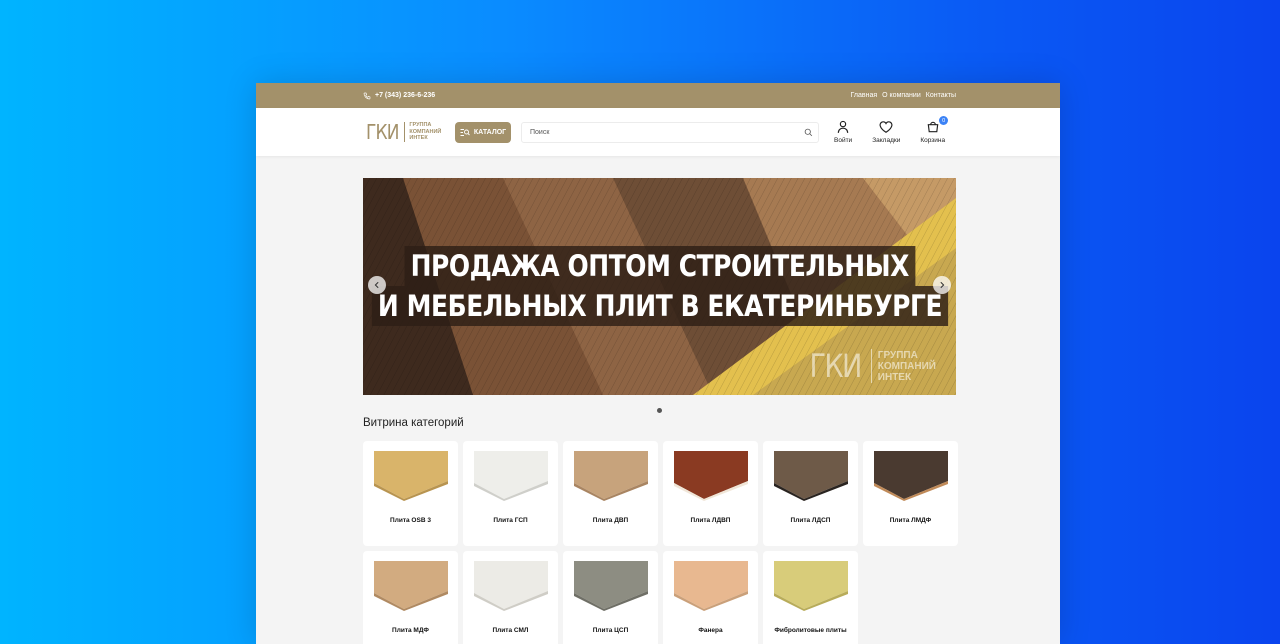 This screenshot has width=1280, height=644. Describe the element at coordinates (367, 95) in the screenshot. I see `phone-icon` at that location.